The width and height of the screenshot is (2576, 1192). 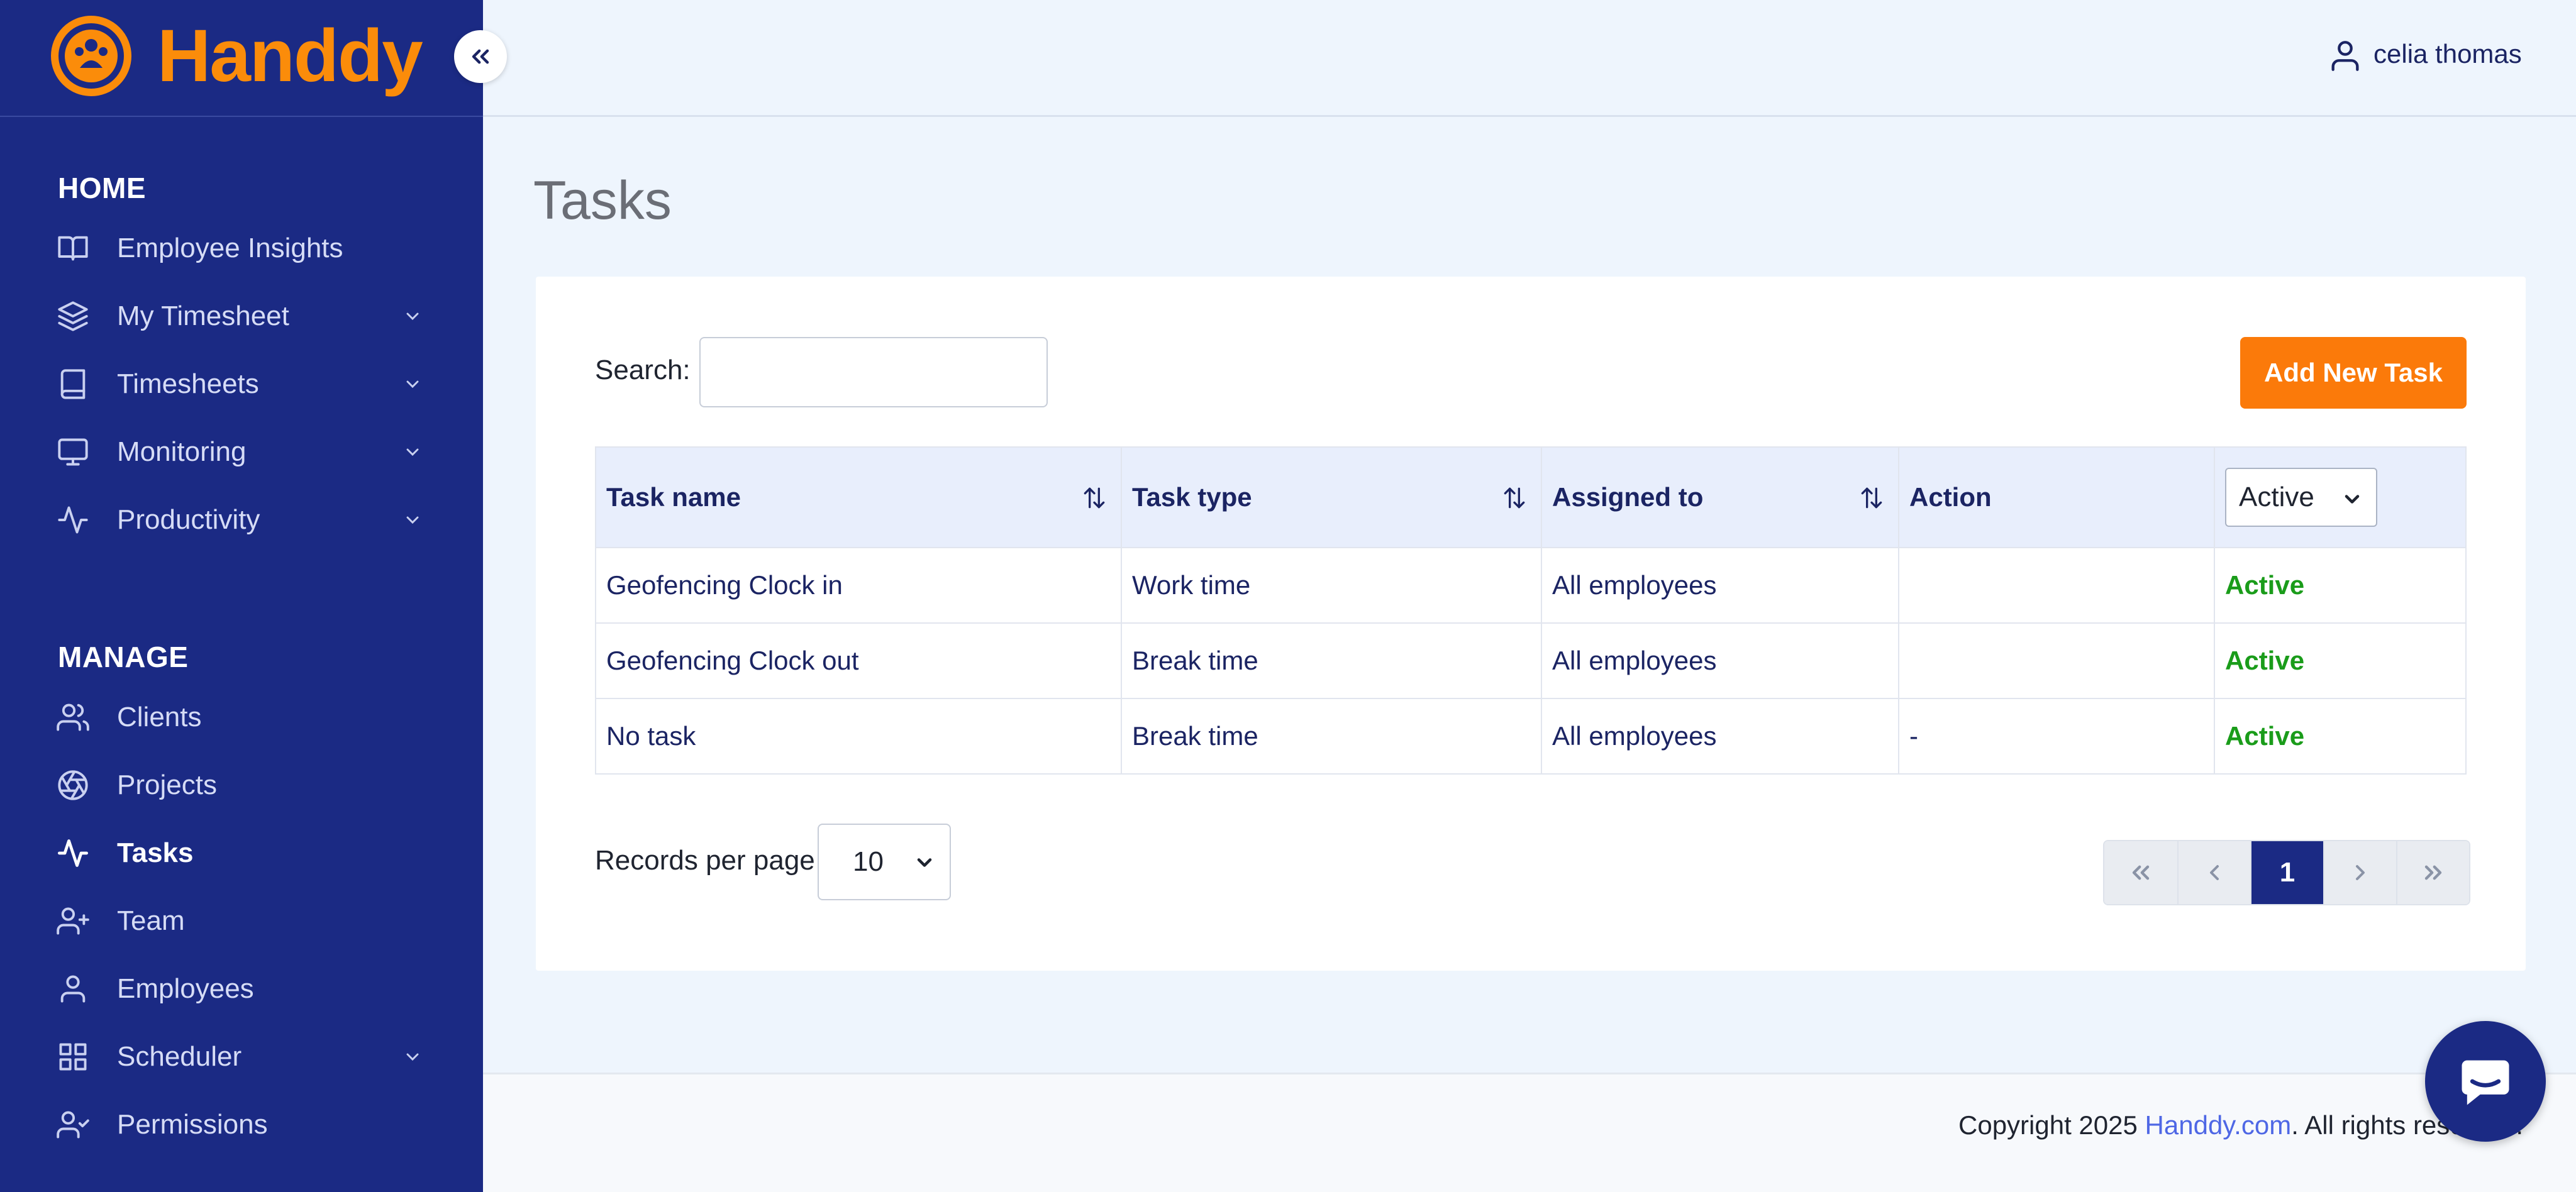 What do you see at coordinates (651, 736) in the screenshot?
I see `task-name-cell: No task` at bounding box center [651, 736].